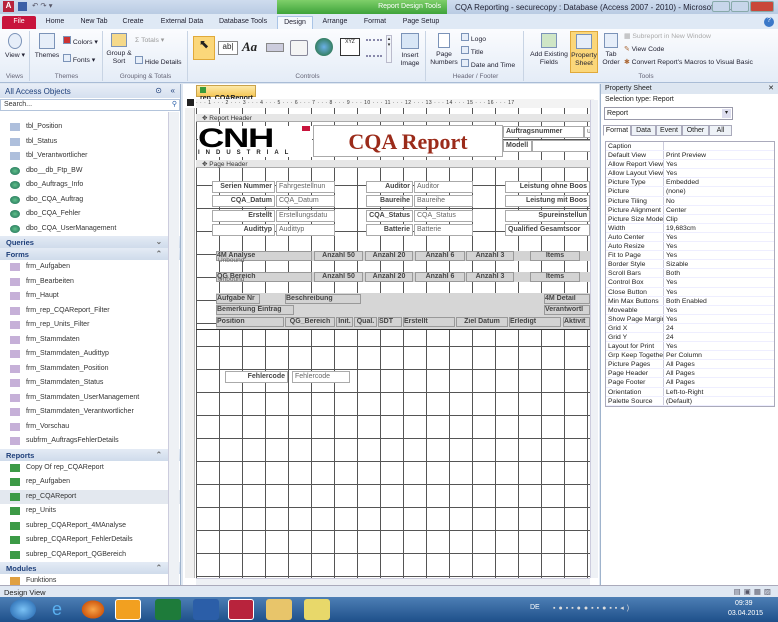 Image resolution: width=778 pixels, height=622 pixels. Describe the element at coordinates (719, 191) in the screenshot. I see `property-value: (none)` at that location.